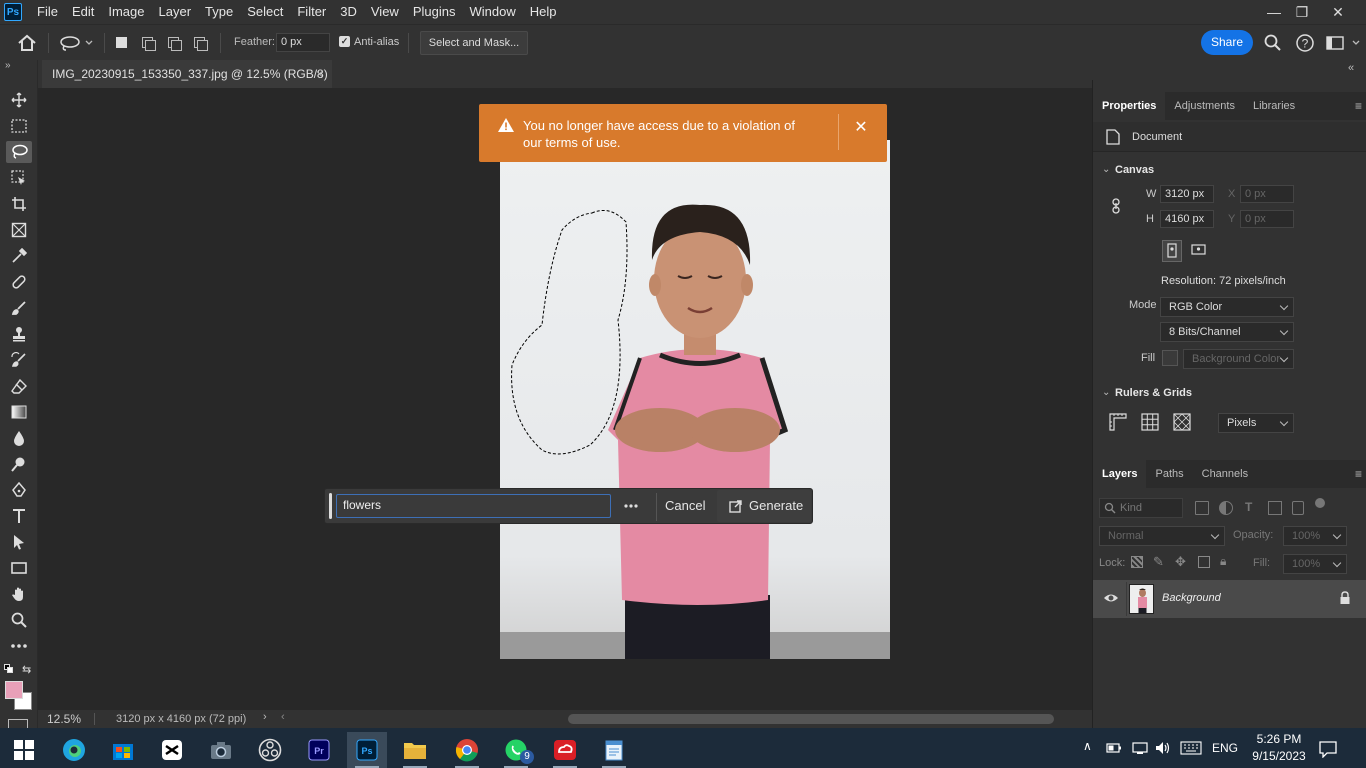 Image resolution: width=1366 pixels, height=768 pixels. Describe the element at coordinates (492, 12) in the screenshot. I see `menu-window: Window` at that location.